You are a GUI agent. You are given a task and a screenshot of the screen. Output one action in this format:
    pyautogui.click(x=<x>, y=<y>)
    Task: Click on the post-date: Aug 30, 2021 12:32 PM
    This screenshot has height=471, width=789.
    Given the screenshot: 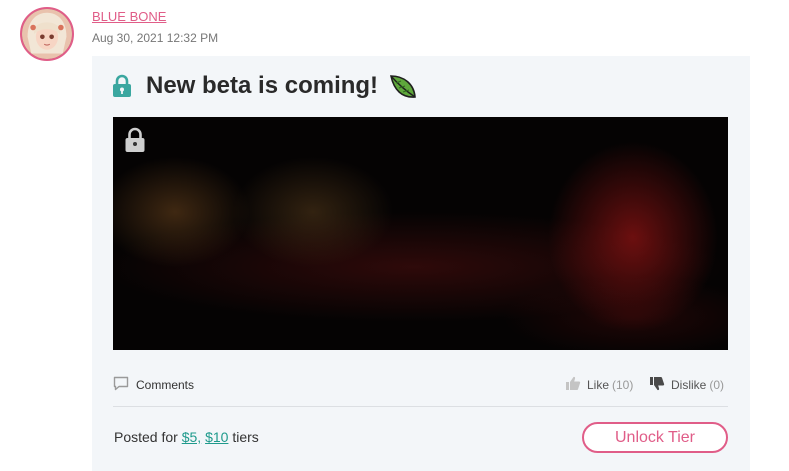 What is the action you would take?
    pyautogui.click(x=155, y=38)
    